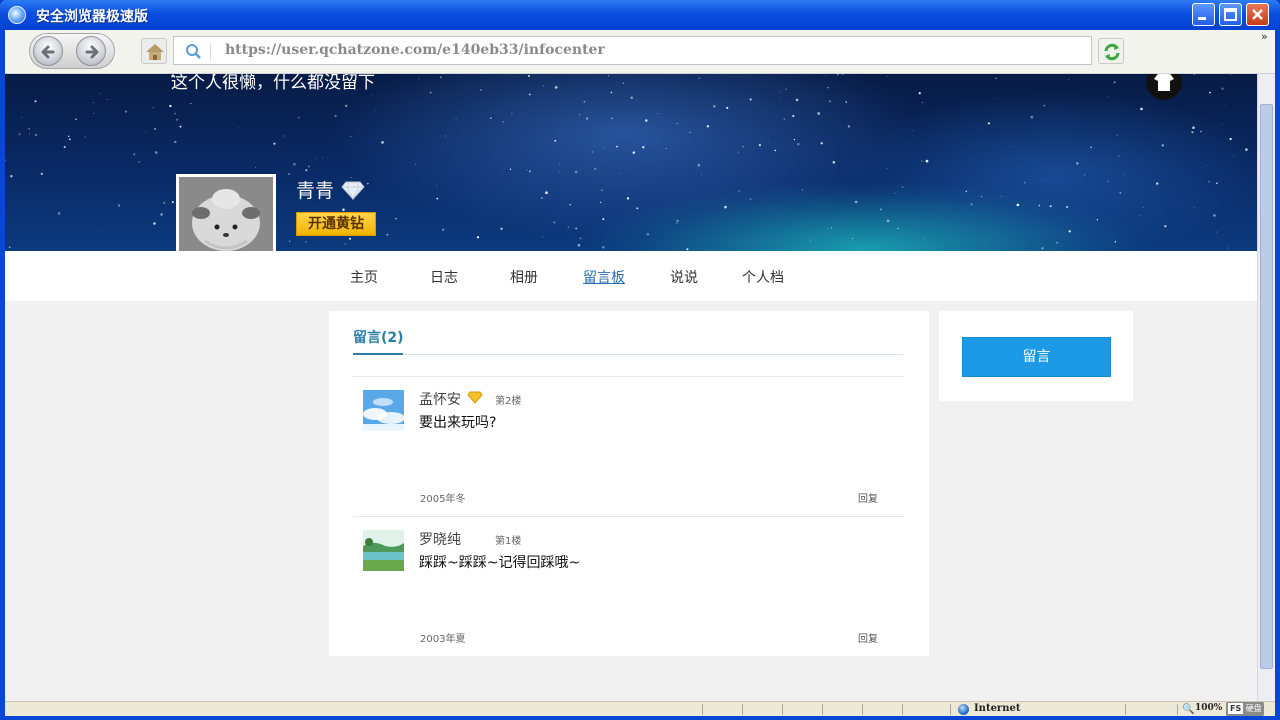 This screenshot has width=1280, height=720. Describe the element at coordinates (210, 51) in the screenshot. I see `address-separator` at that location.